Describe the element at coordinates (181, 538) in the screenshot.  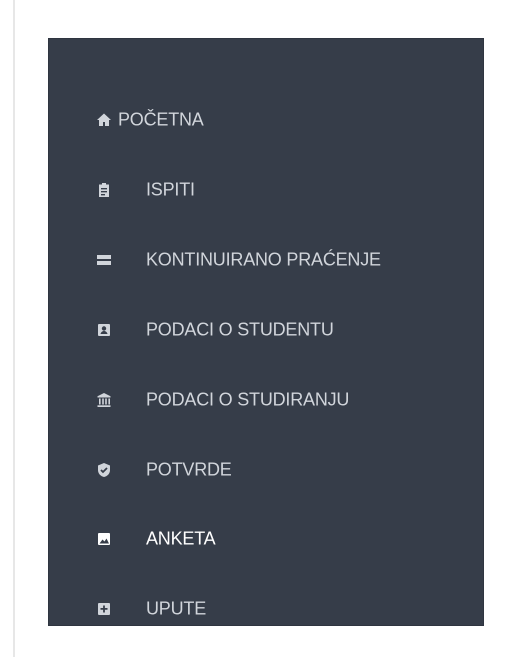
I see `sidebar-item-label: ANKETA` at that location.